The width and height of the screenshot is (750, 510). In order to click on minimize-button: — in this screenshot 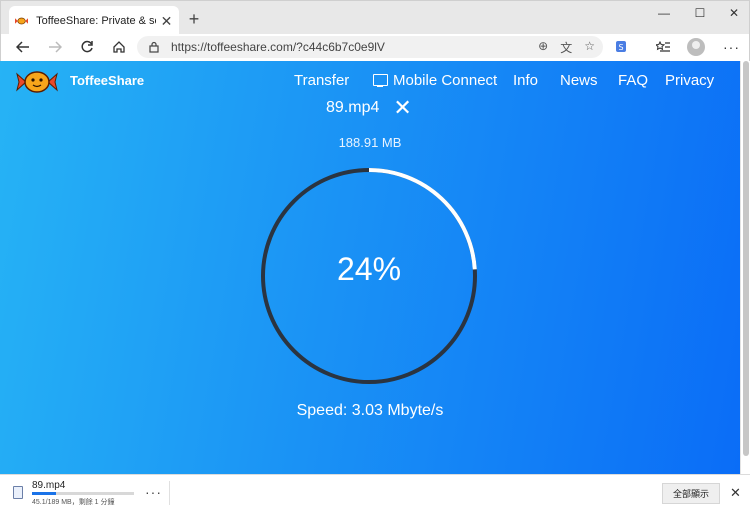, I will do `click(664, 13)`.